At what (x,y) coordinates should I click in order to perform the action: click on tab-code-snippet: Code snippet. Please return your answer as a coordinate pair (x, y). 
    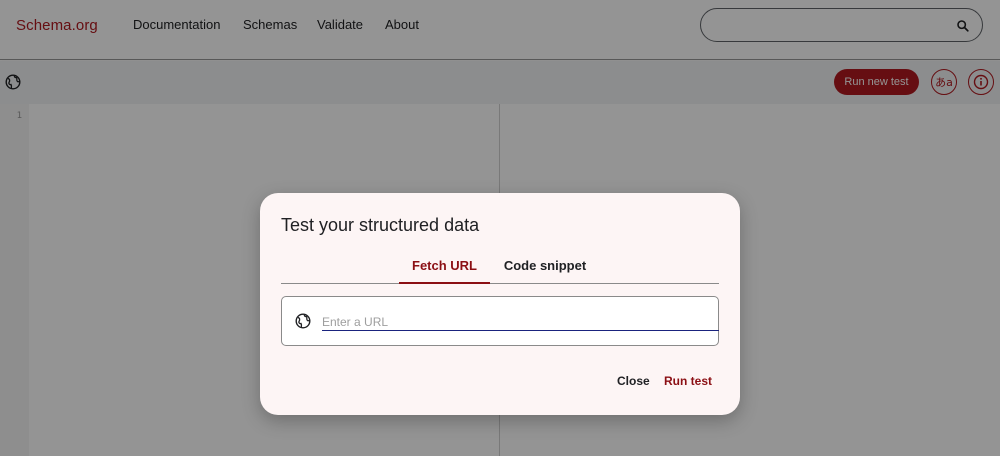
    Looking at the image, I should click on (545, 267).